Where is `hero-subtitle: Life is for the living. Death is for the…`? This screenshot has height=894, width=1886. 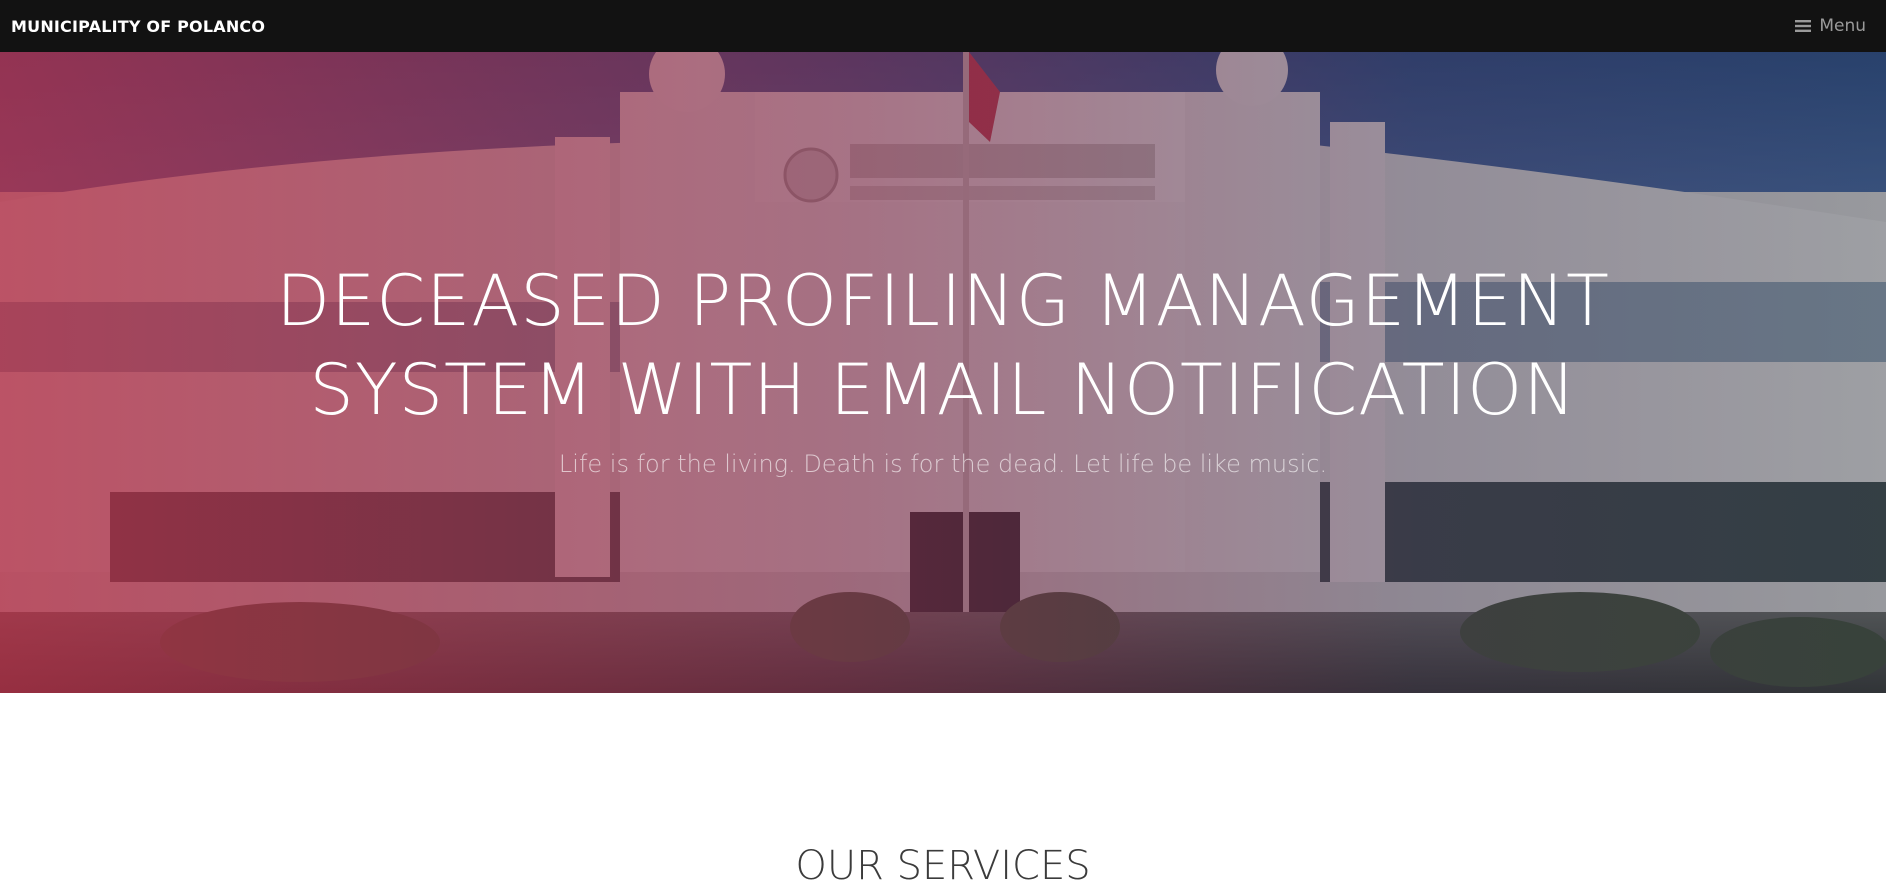 hero-subtitle: Life is for the living. Death is for the… is located at coordinates (943, 464).